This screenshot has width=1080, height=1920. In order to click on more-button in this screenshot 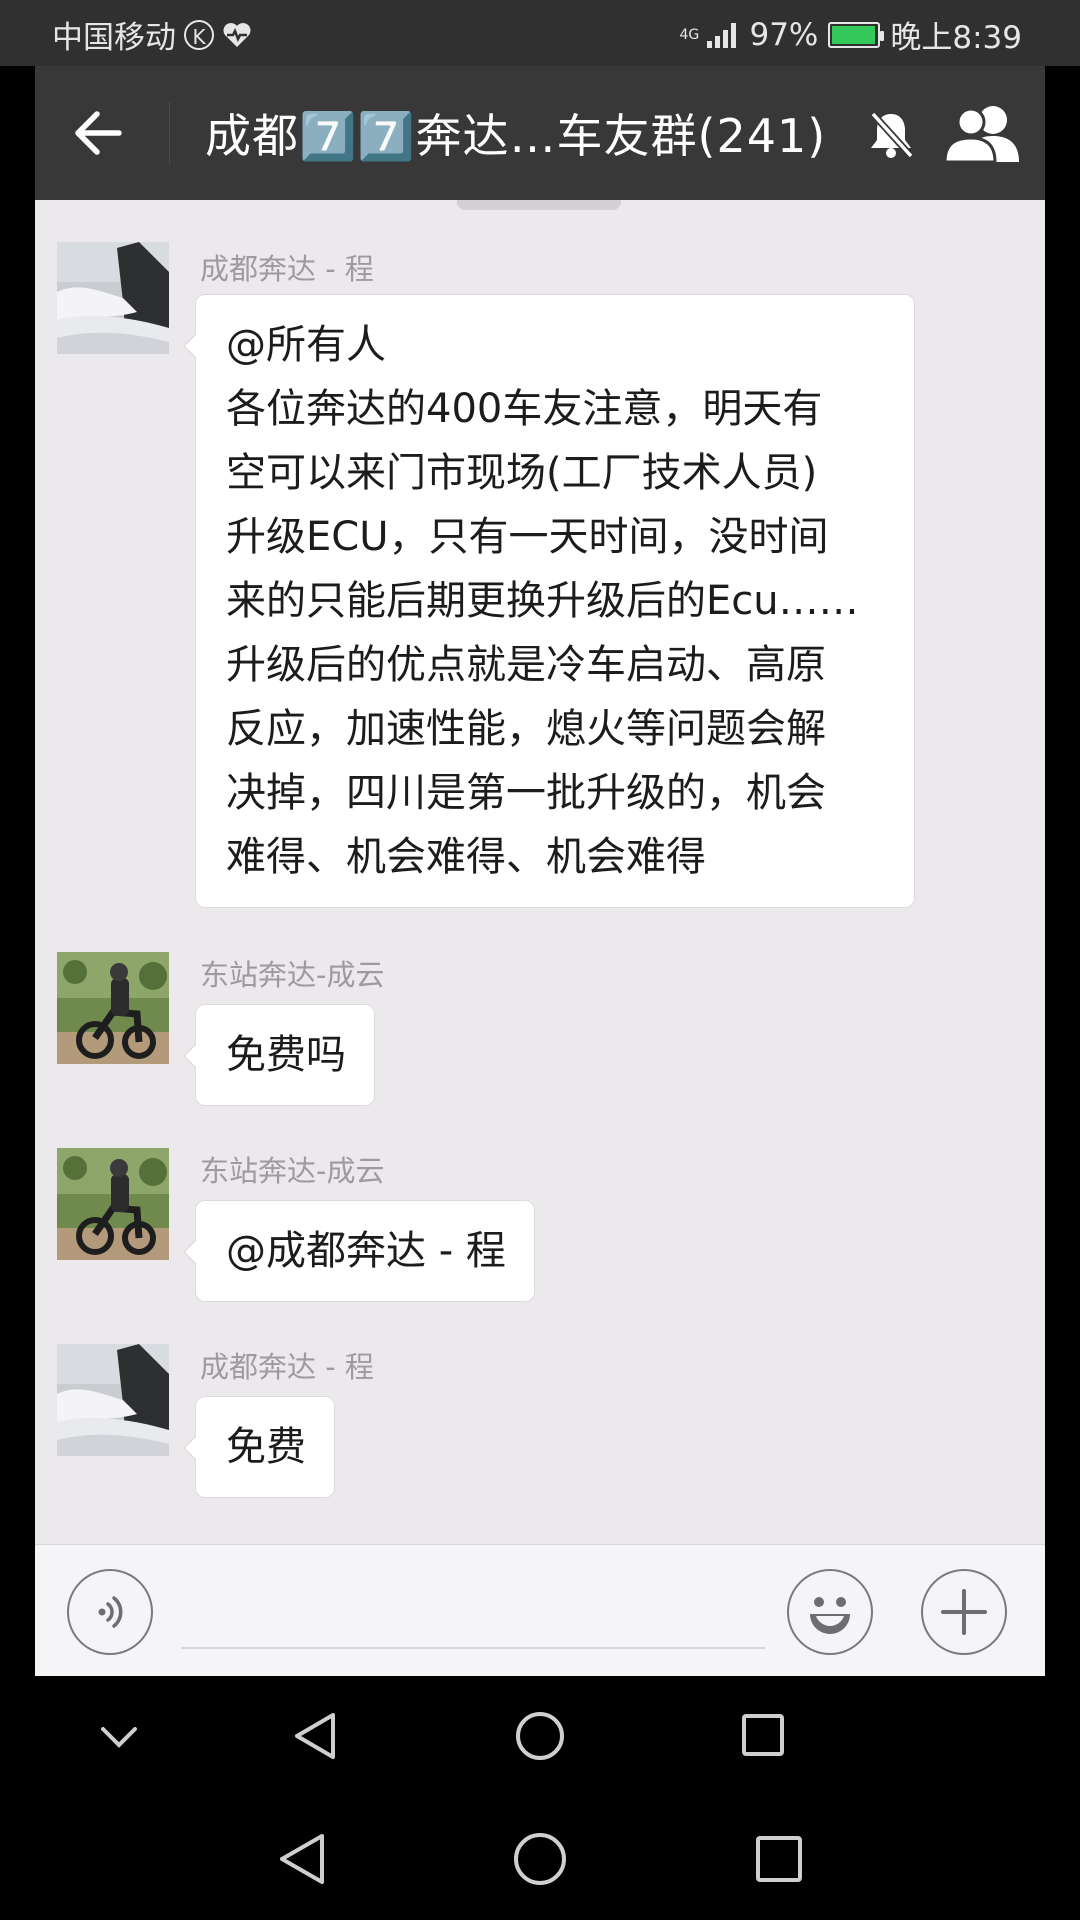, I will do `click(964, 1612)`.